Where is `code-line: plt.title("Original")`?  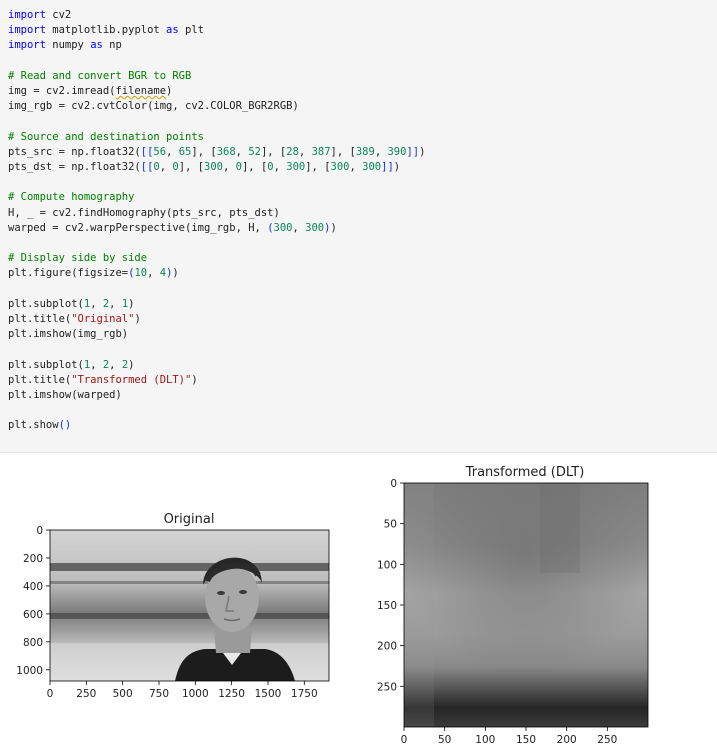 code-line: plt.title("Original") is located at coordinates (74, 319).